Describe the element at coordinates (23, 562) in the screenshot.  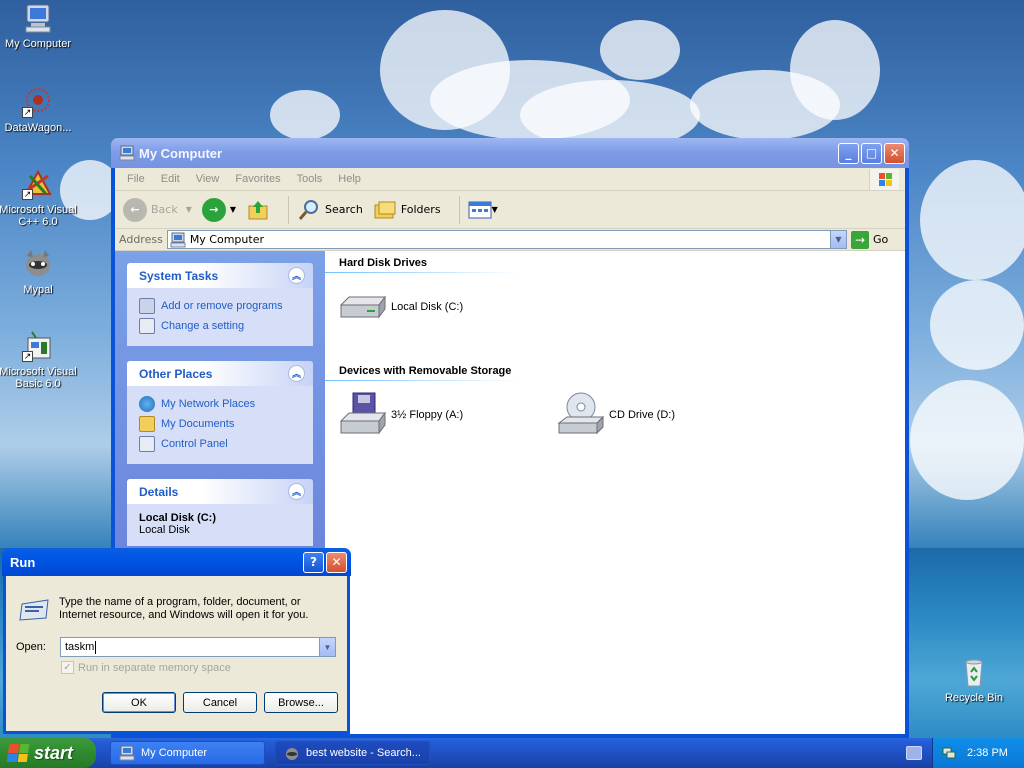
I see `run-title: Run` at that location.